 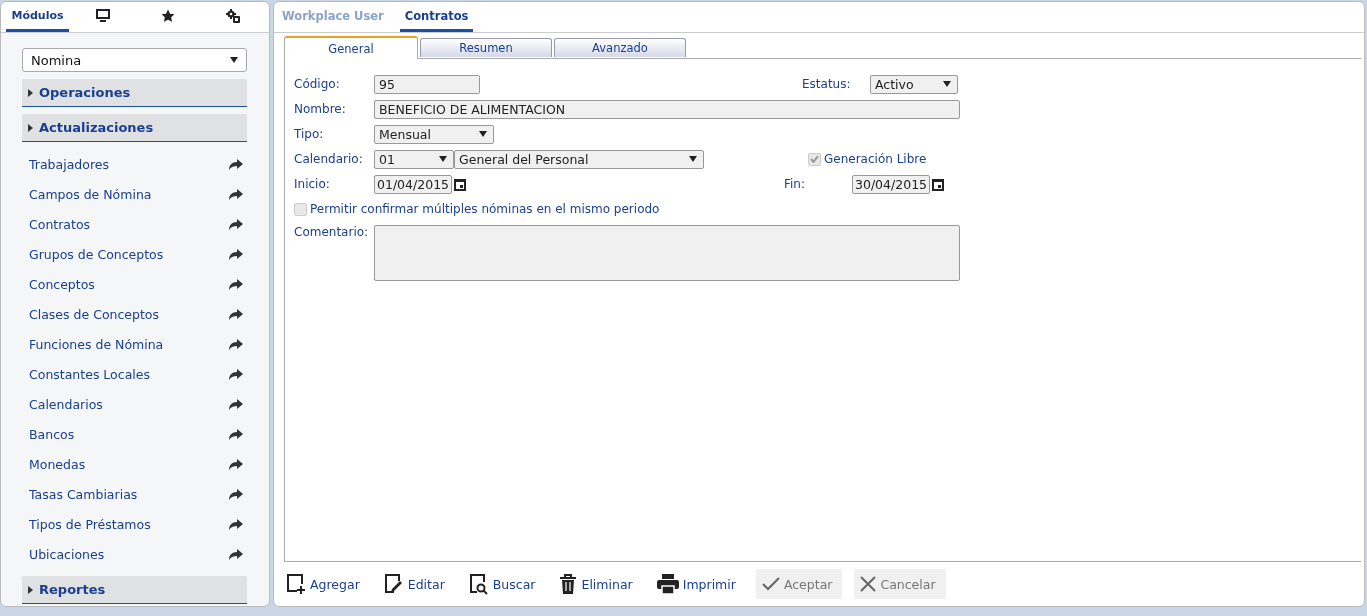 I want to click on settings-icon, so click(x=232, y=15).